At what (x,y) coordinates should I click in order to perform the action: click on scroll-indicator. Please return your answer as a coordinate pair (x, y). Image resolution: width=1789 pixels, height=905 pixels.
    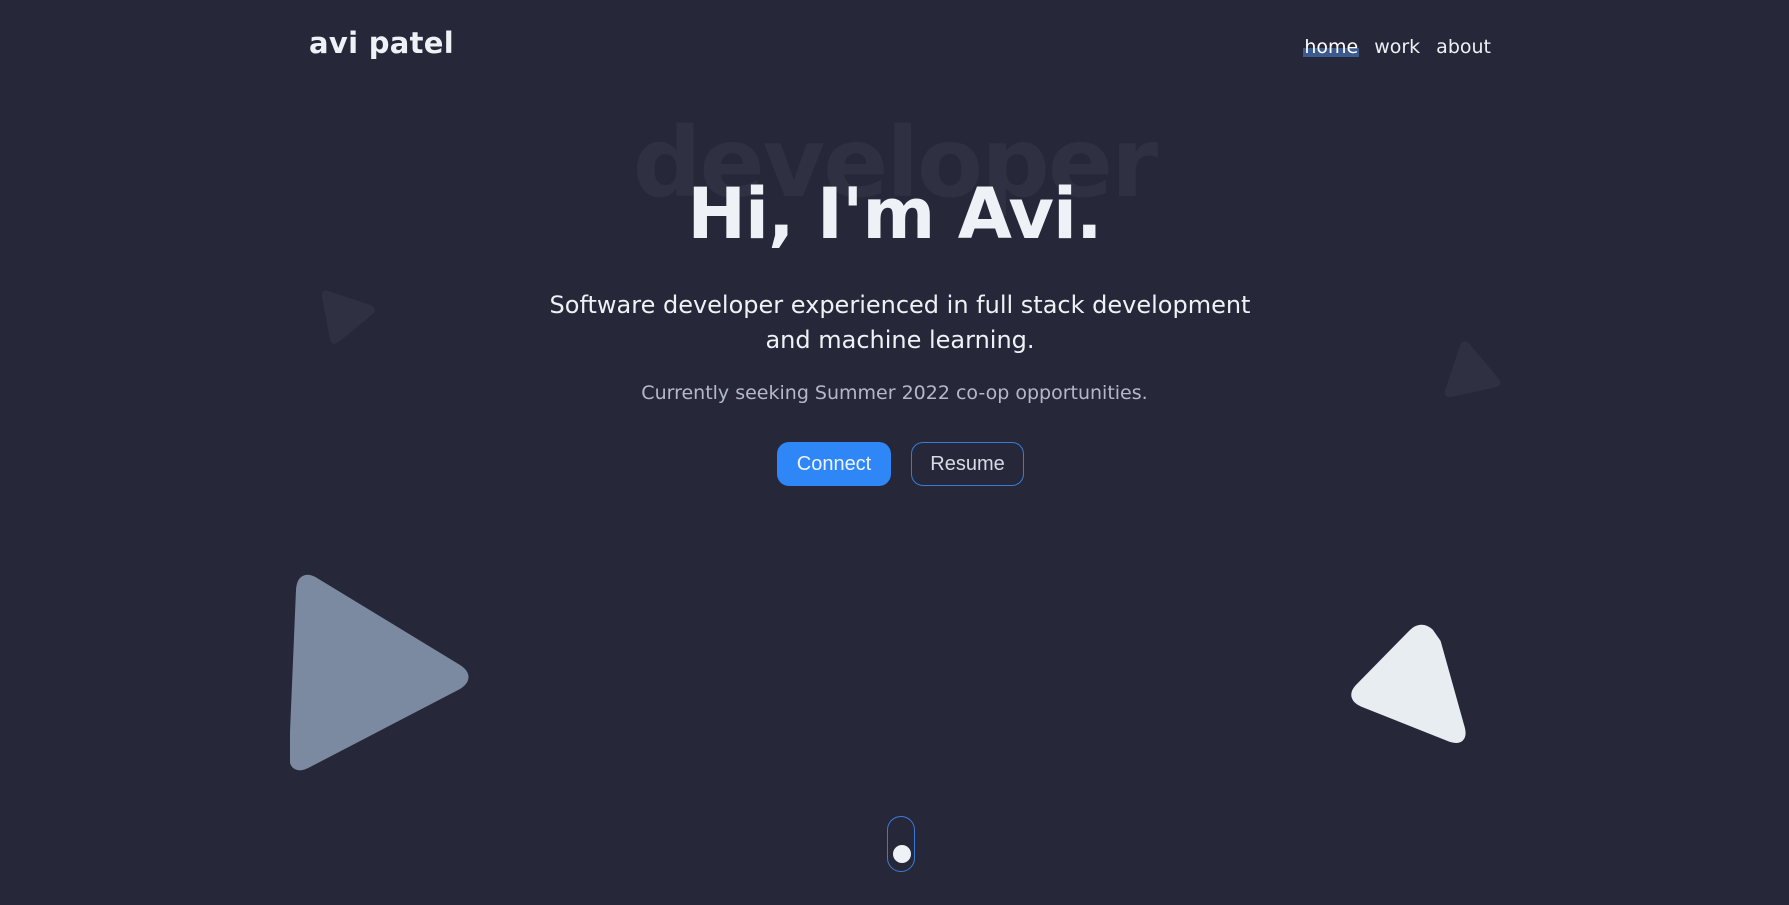
    Looking at the image, I should click on (901, 844).